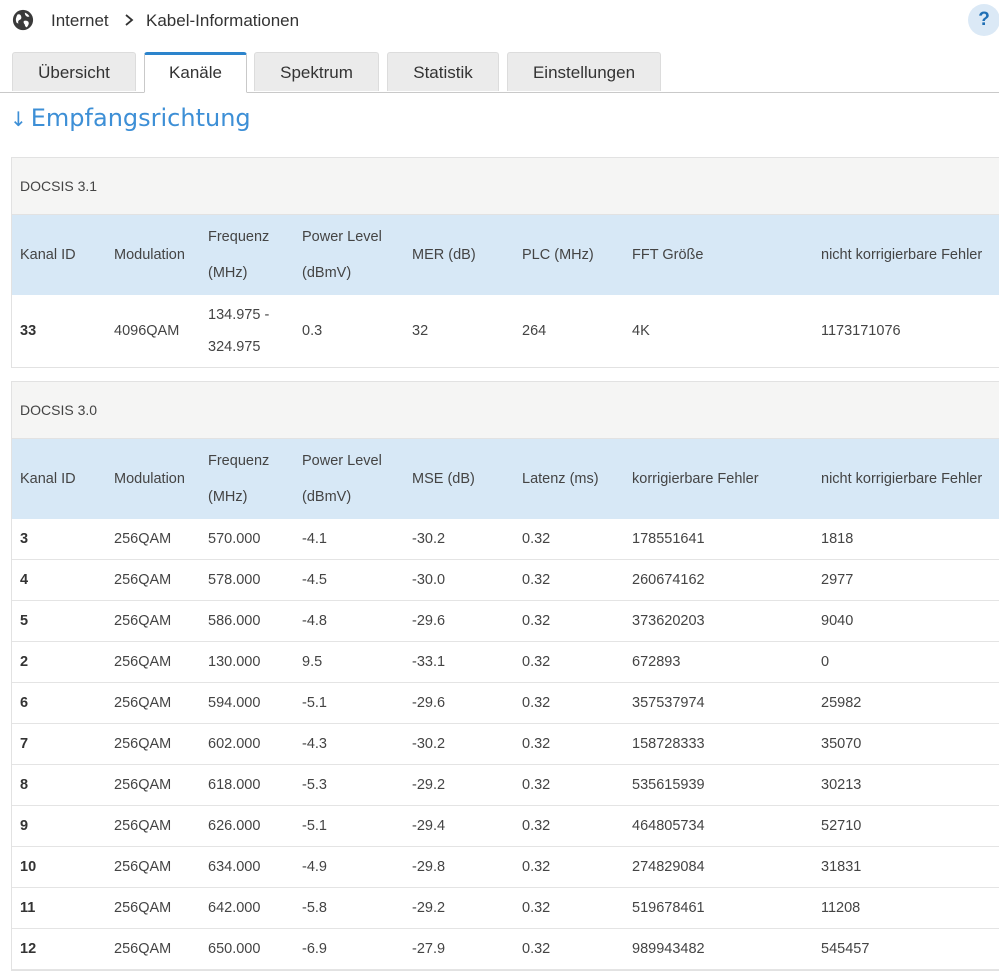  I want to click on header-modulation: Modulation, so click(149, 255).